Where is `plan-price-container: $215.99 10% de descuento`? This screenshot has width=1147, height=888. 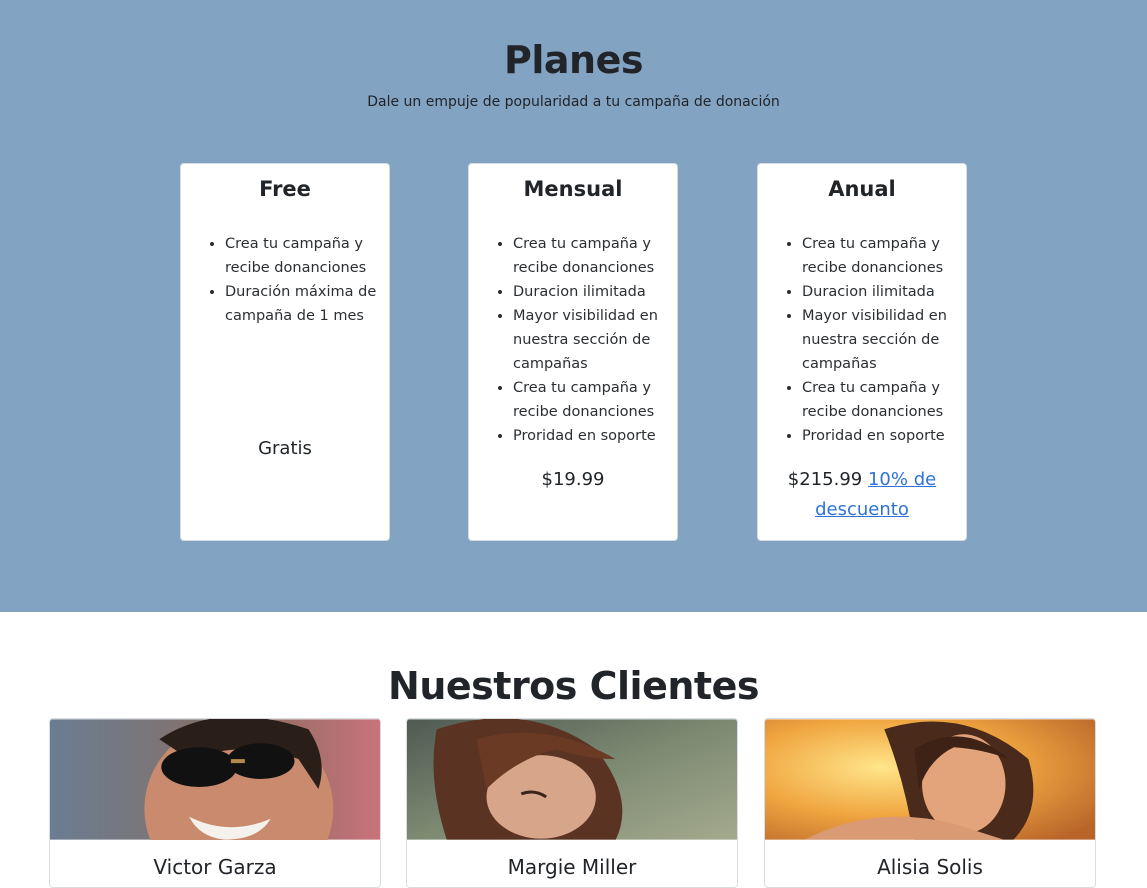 plan-price-container: $215.99 10% de descuento is located at coordinates (862, 495).